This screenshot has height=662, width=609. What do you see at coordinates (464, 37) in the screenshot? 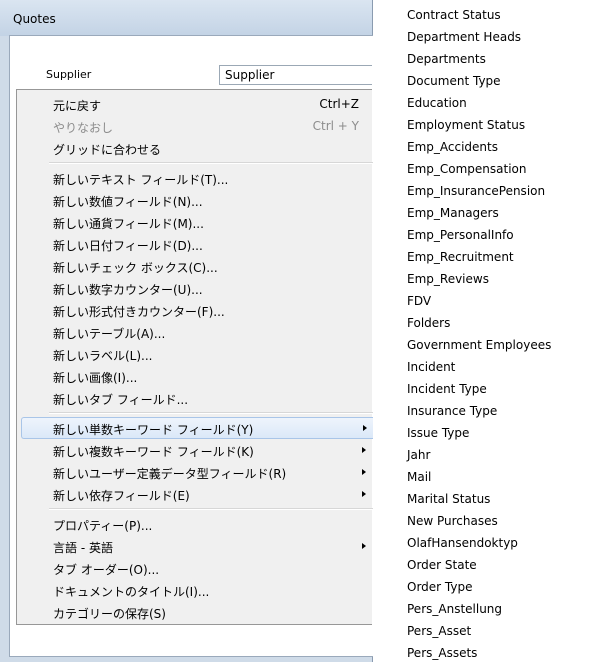
I see `keyword-list-item: Department Heads` at bounding box center [464, 37].